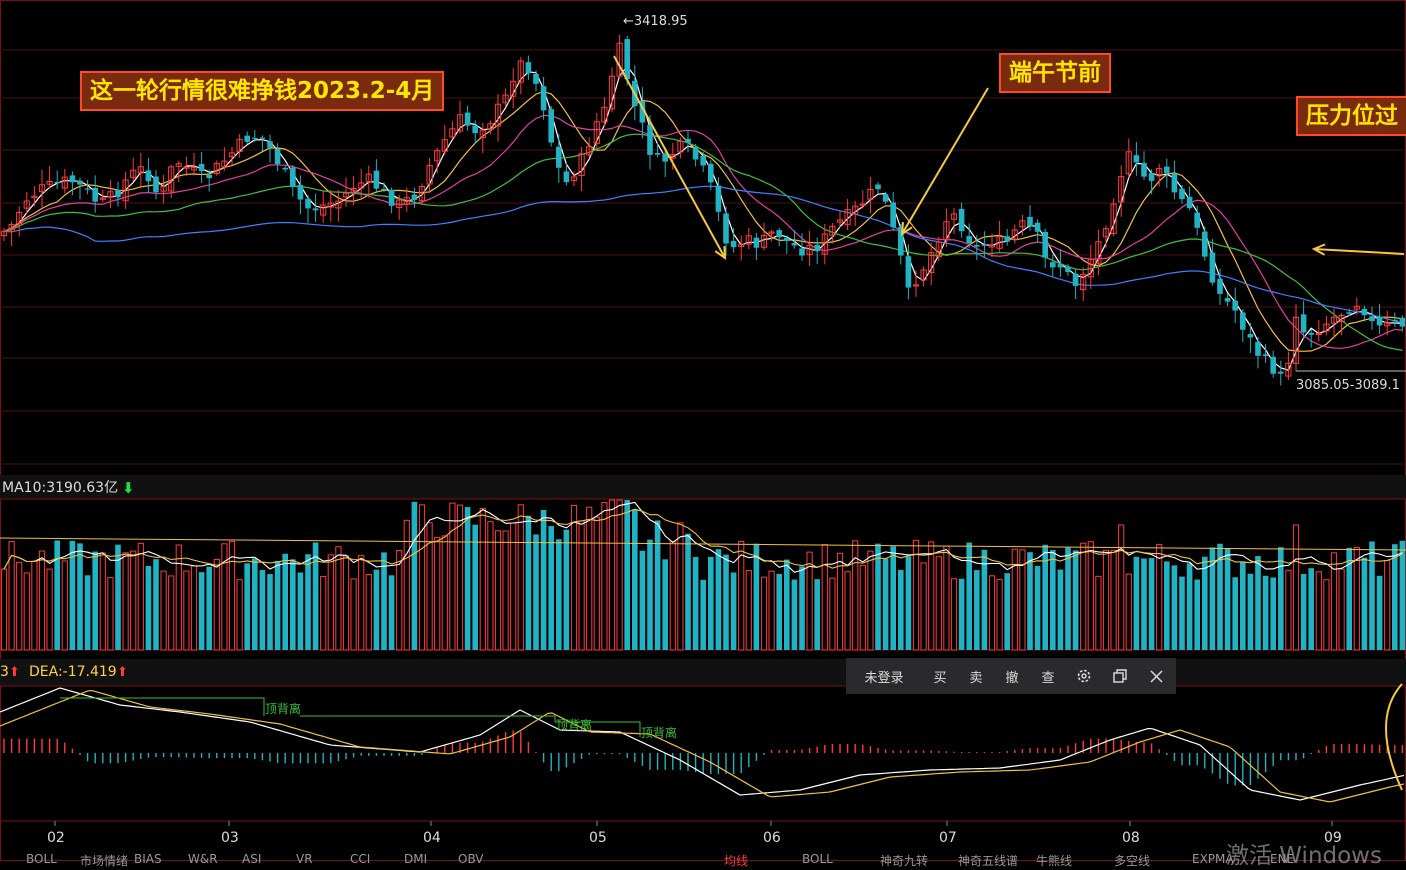 The image size is (1406, 870). I want to click on indicator-tab: EXPMA, so click(1213, 859).